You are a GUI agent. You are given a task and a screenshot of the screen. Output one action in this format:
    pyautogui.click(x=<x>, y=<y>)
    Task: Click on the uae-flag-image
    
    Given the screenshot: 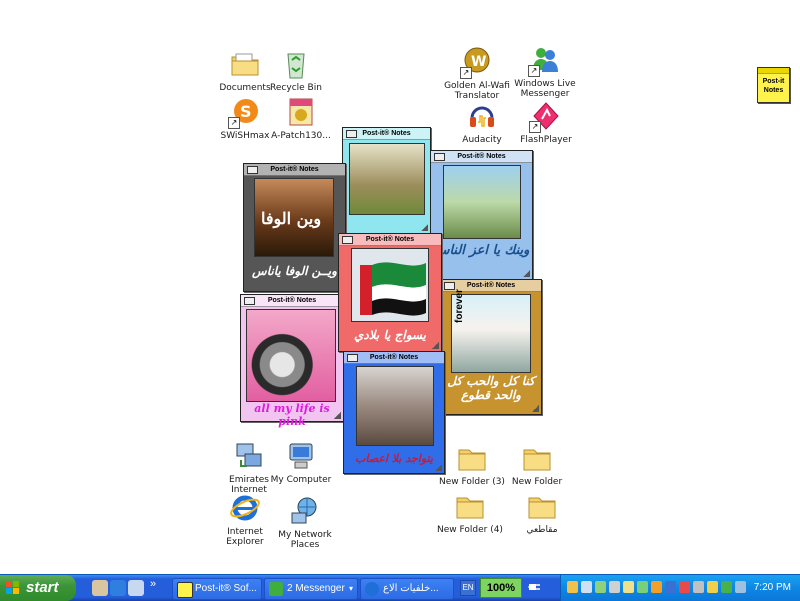 What is the action you would take?
    pyautogui.click(x=390, y=285)
    